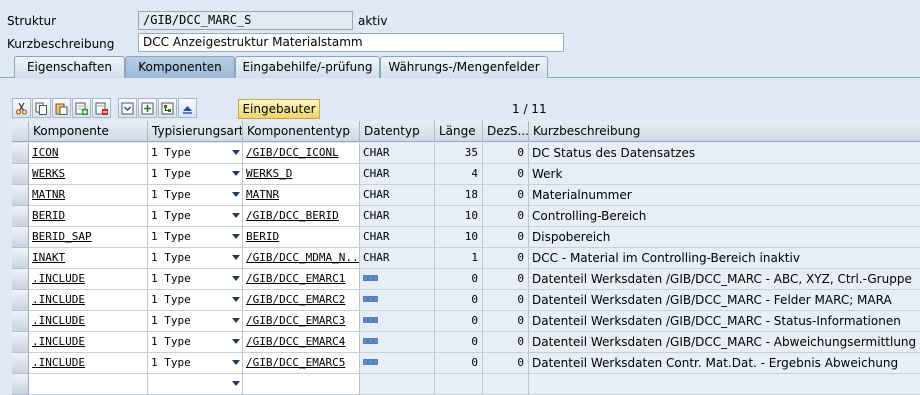  What do you see at coordinates (506, 279) in the screenshot?
I see `decimals-cell: 0` at bounding box center [506, 279].